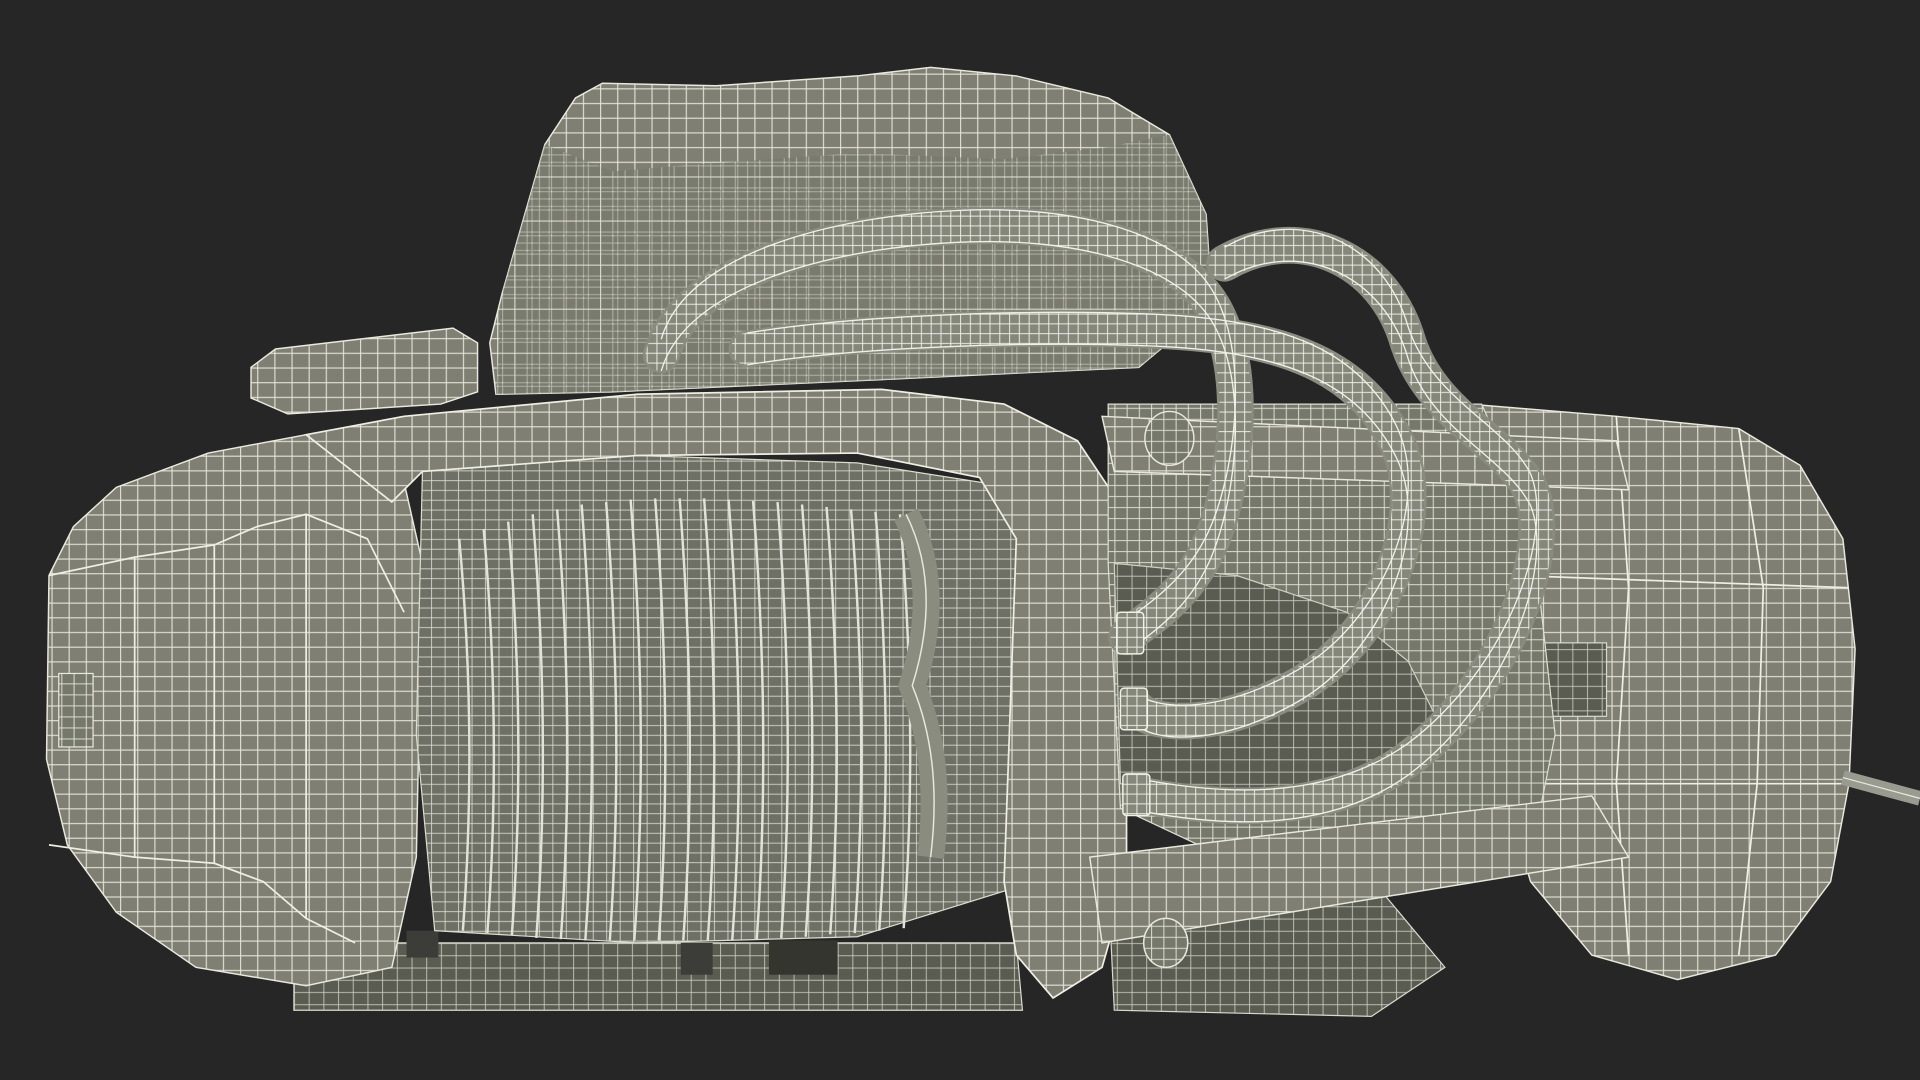  What do you see at coordinates (728, 699) in the screenshot?
I see `cable-drum` at bounding box center [728, 699].